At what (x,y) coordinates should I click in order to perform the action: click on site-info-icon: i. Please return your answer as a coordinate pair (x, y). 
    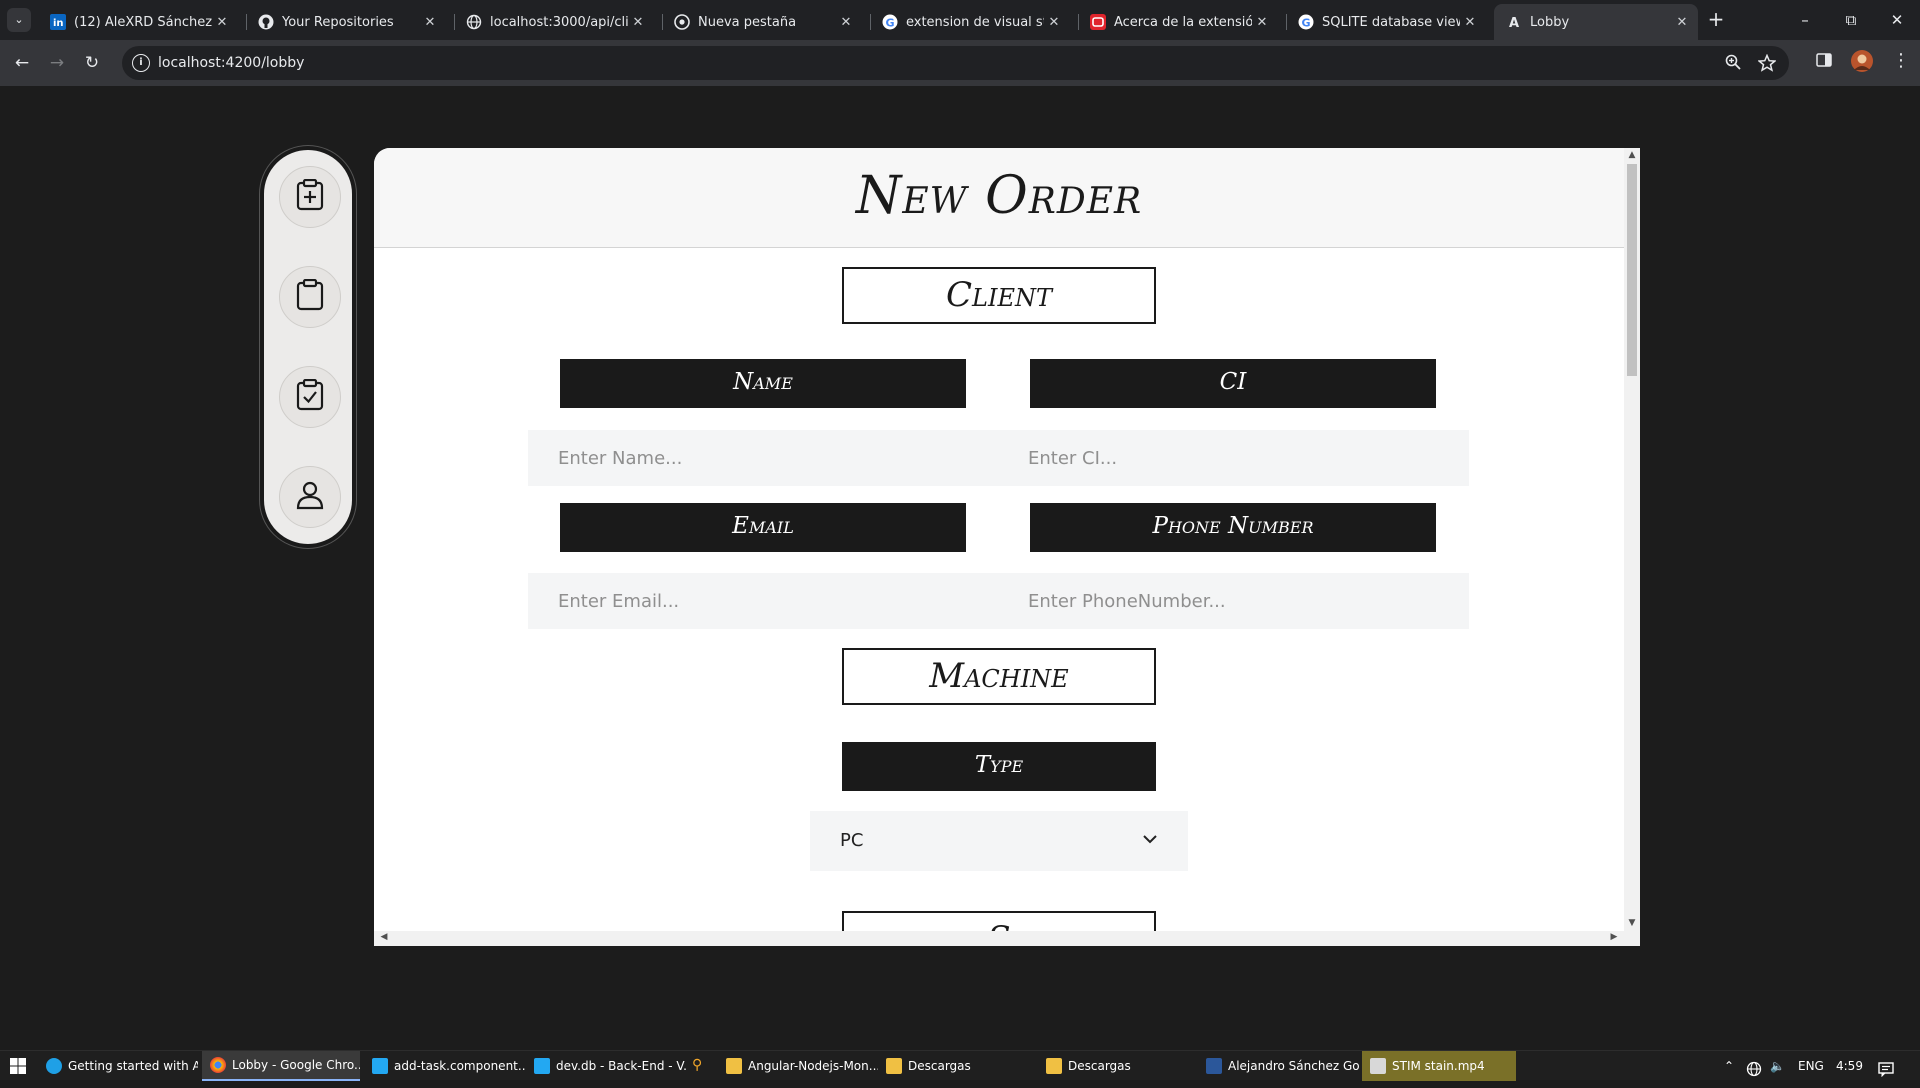
    Looking at the image, I should click on (141, 63).